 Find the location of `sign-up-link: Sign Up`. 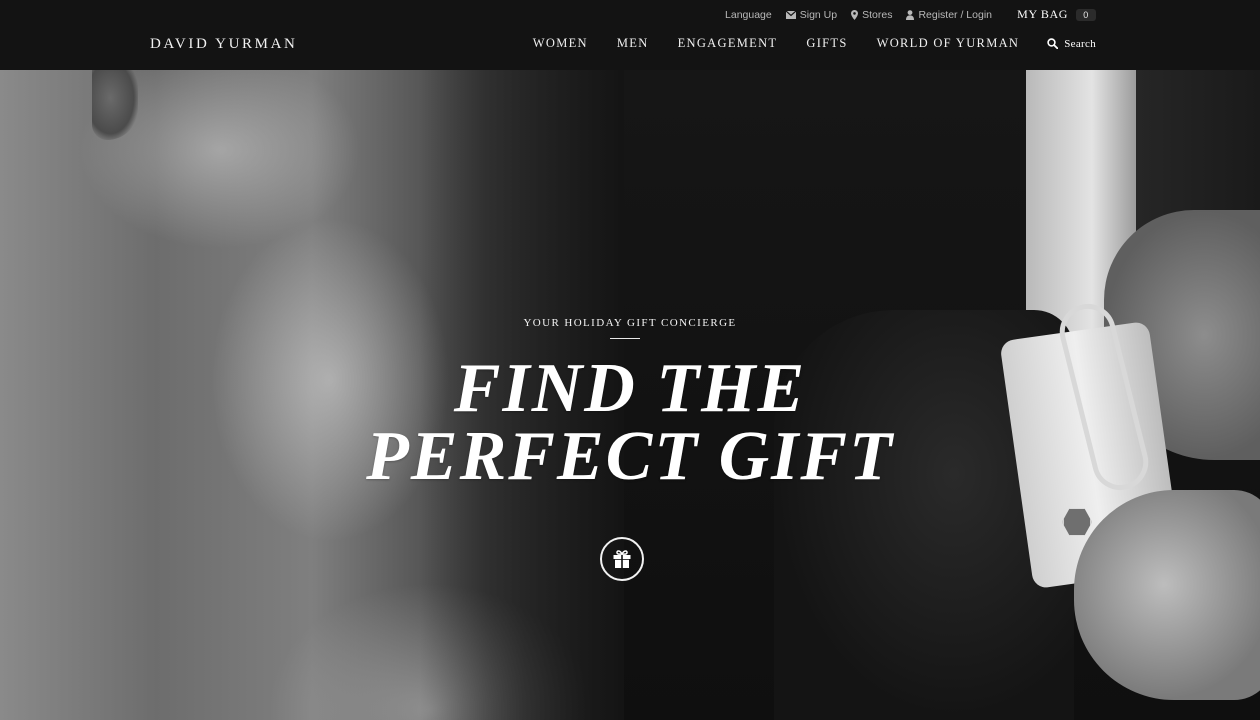

sign-up-link: Sign Up is located at coordinates (811, 15).